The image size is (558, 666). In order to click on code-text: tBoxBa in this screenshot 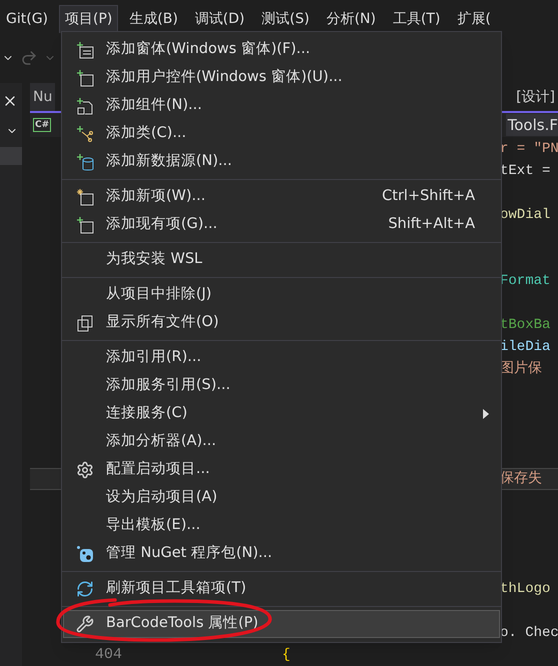, I will do `click(526, 325)`.